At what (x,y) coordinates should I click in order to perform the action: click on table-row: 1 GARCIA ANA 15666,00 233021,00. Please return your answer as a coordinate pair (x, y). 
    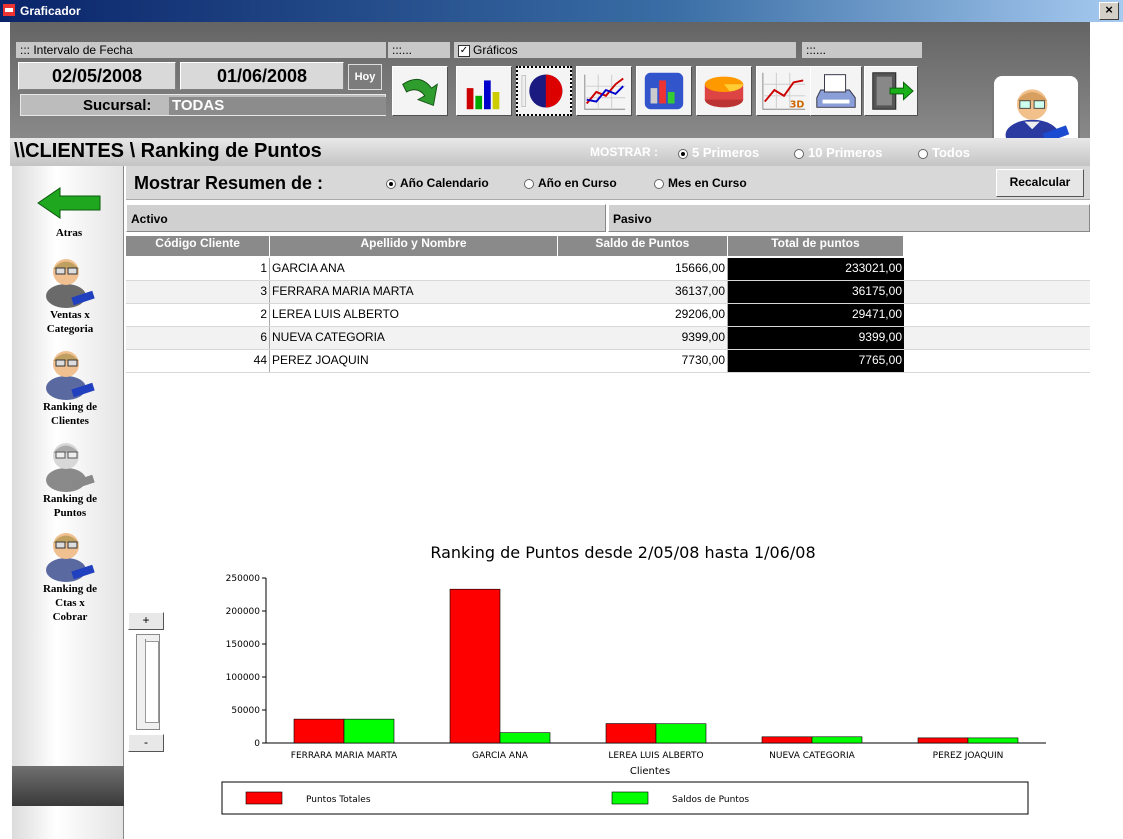
    Looking at the image, I should click on (608, 269).